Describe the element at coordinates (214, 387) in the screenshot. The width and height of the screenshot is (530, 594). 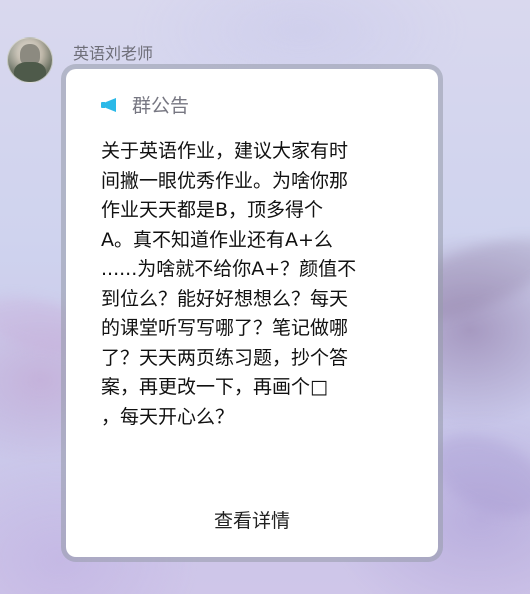
I see `notice-body-line: 案，再更改一下，再画个□` at that location.